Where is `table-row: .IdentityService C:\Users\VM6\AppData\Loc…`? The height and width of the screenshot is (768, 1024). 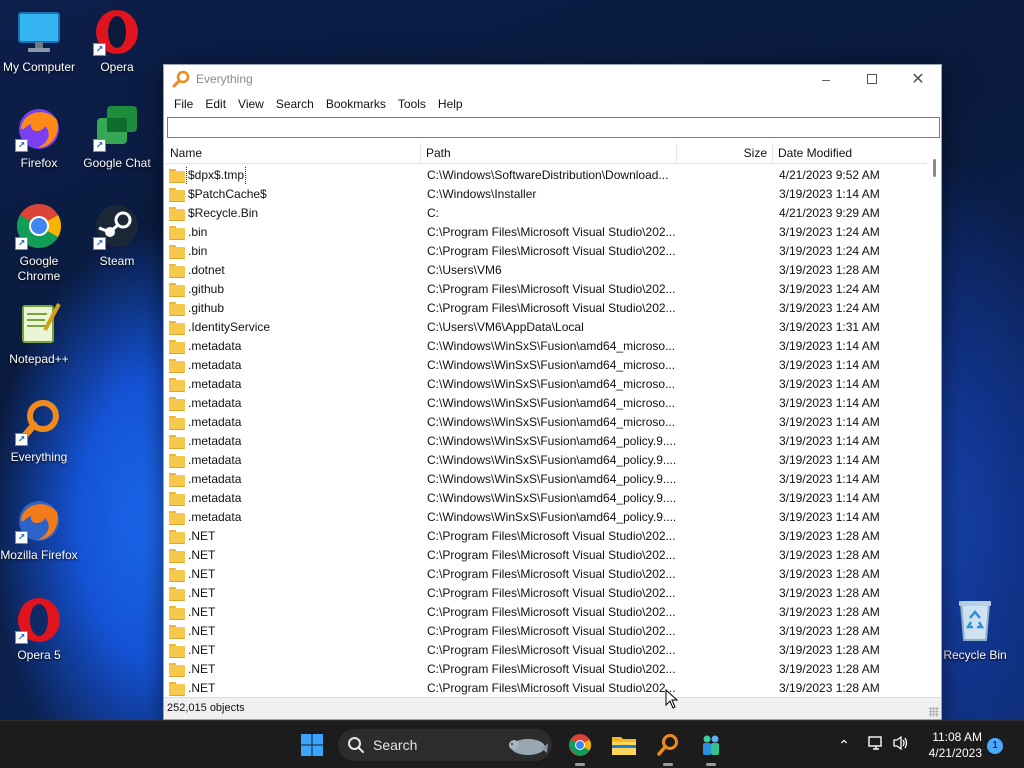 table-row: .IdentityService C:\Users\VM6\AppData\Loc… is located at coordinates (546, 327).